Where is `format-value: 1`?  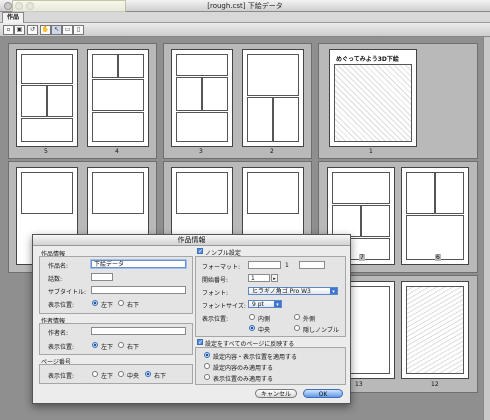 format-value: 1 is located at coordinates (287, 265).